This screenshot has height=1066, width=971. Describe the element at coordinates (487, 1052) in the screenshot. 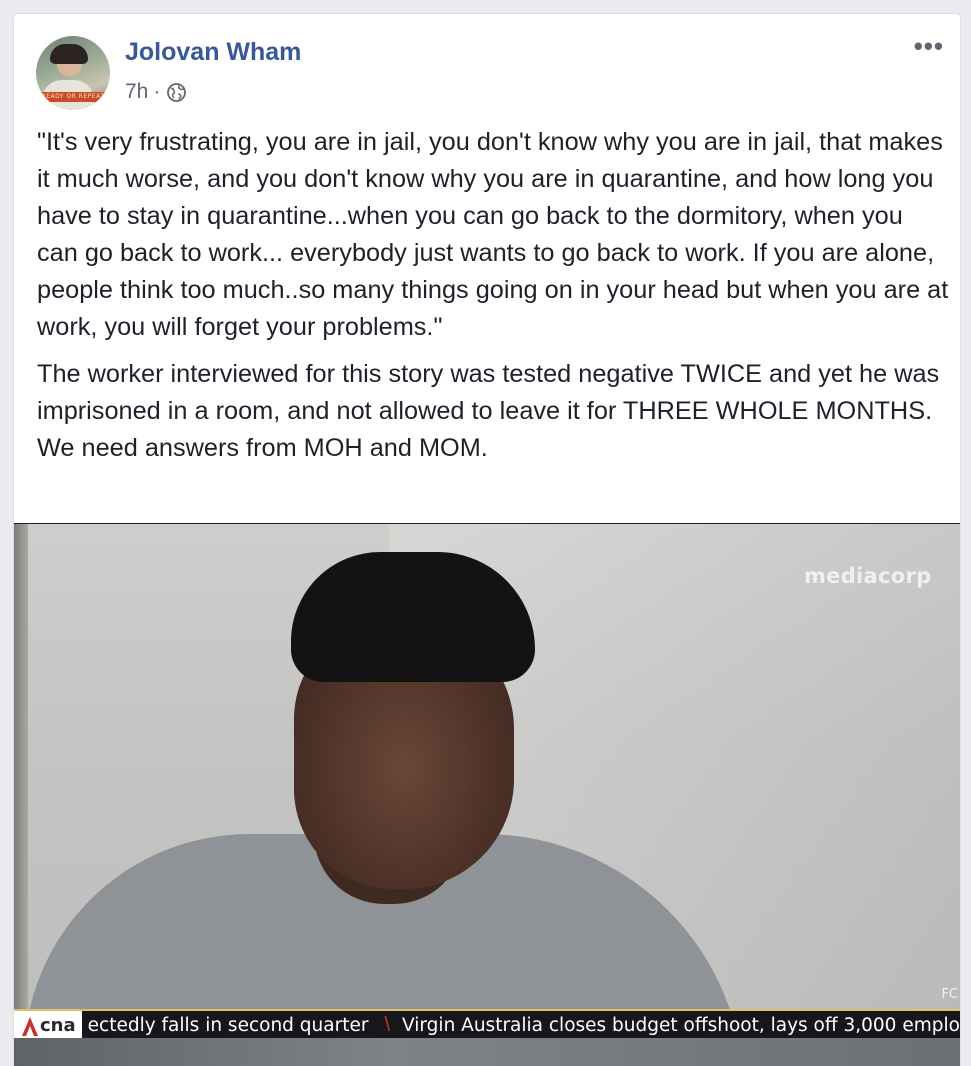

I see `video-lower-frame` at that location.